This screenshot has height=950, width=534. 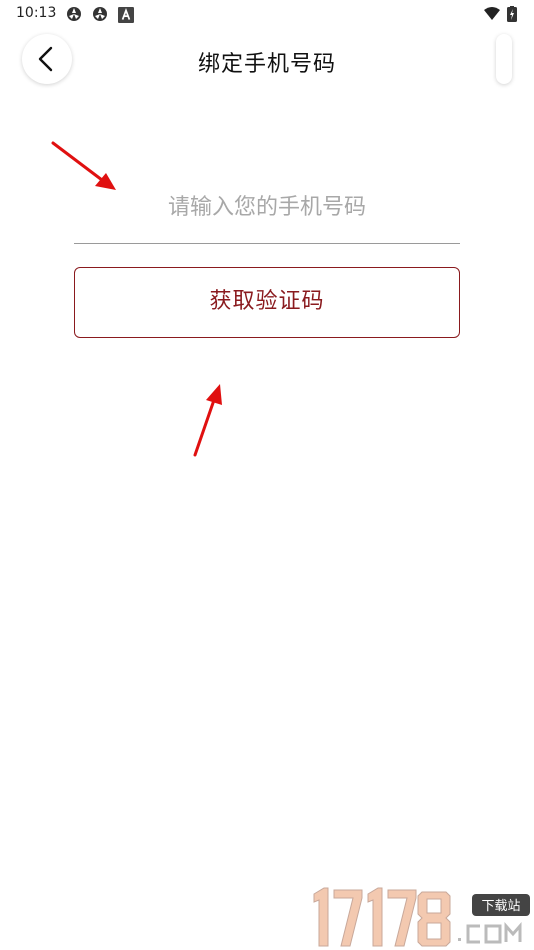 I want to click on wifi-icon, so click(x=492, y=13).